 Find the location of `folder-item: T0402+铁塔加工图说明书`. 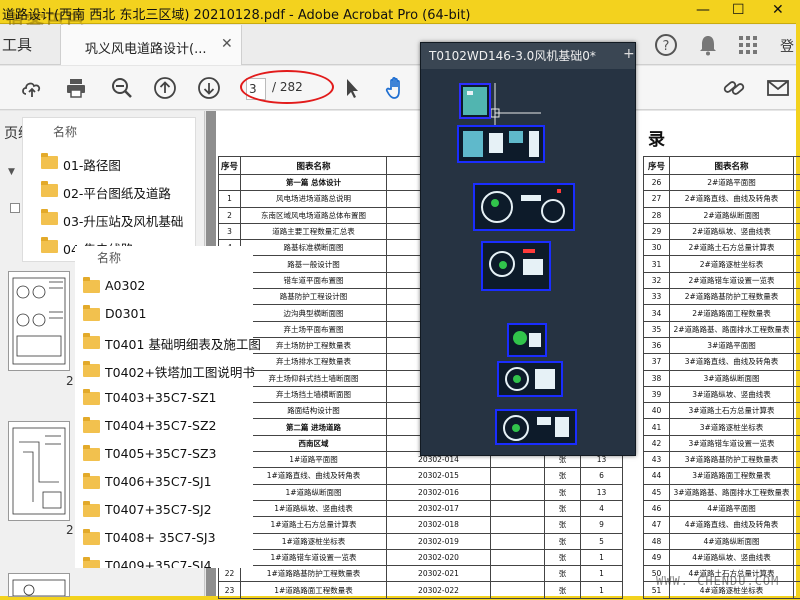

folder-item: T0402+铁塔加工图说明书 is located at coordinates (169, 371).